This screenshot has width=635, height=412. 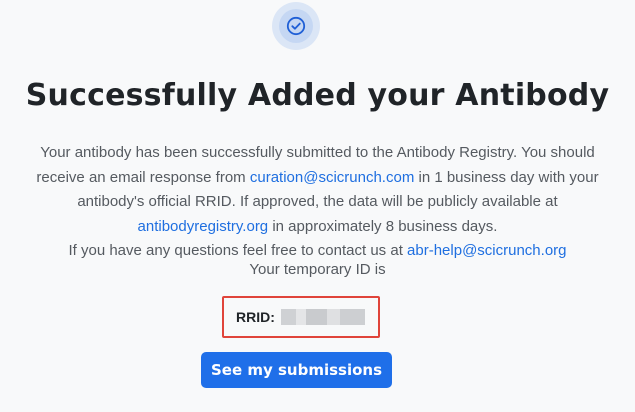 I want to click on check-circle-icon, so click(x=296, y=26).